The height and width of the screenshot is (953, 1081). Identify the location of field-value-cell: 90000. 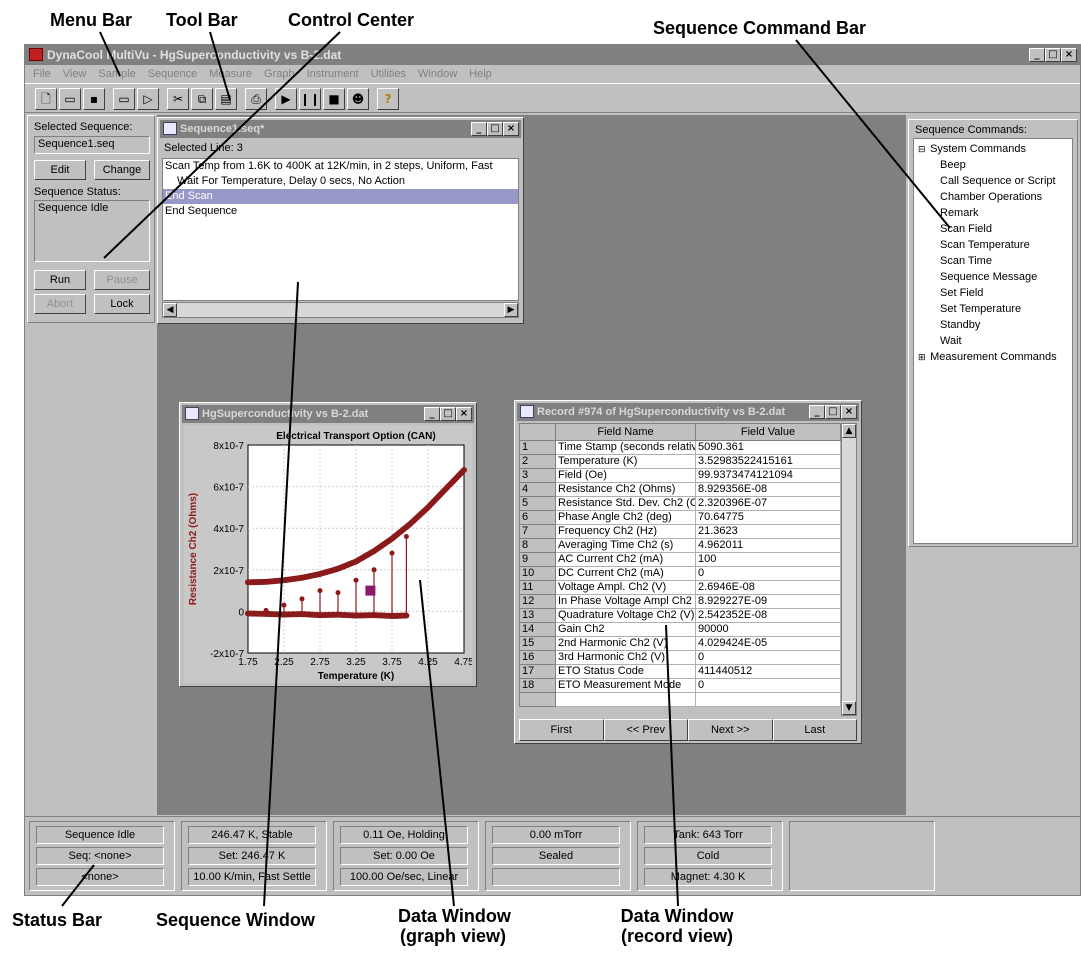
(768, 629).